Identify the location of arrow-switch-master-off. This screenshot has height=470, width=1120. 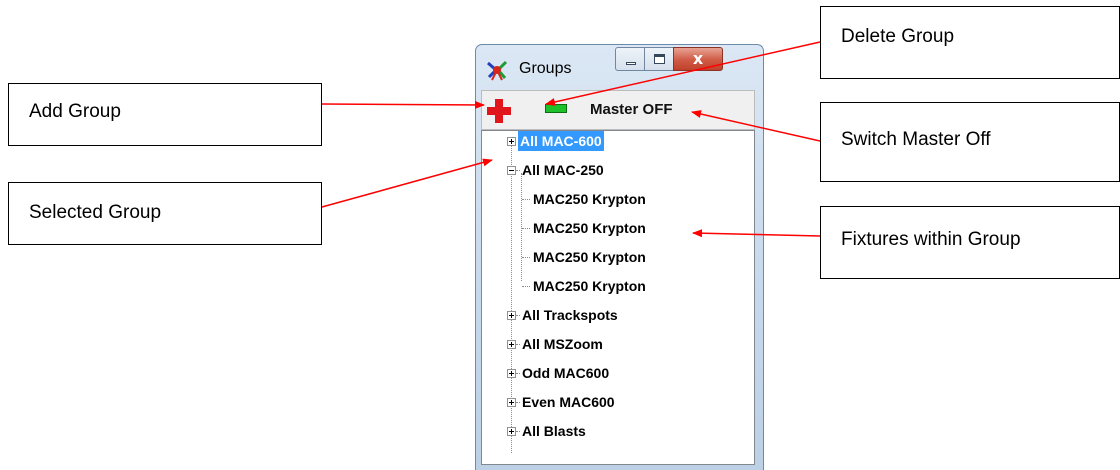
(756, 126).